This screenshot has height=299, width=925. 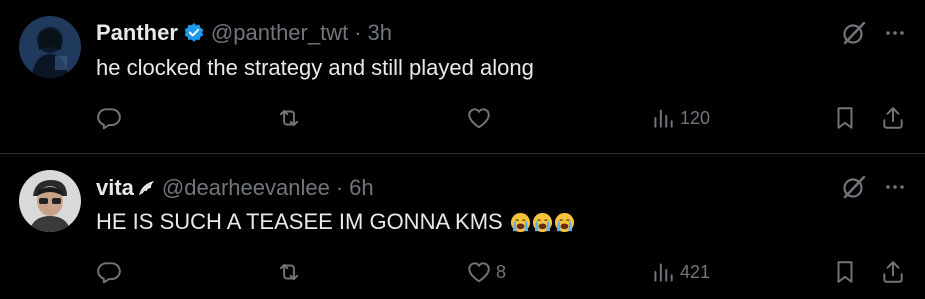 I want to click on emoji-group, so click(x=542, y=222).